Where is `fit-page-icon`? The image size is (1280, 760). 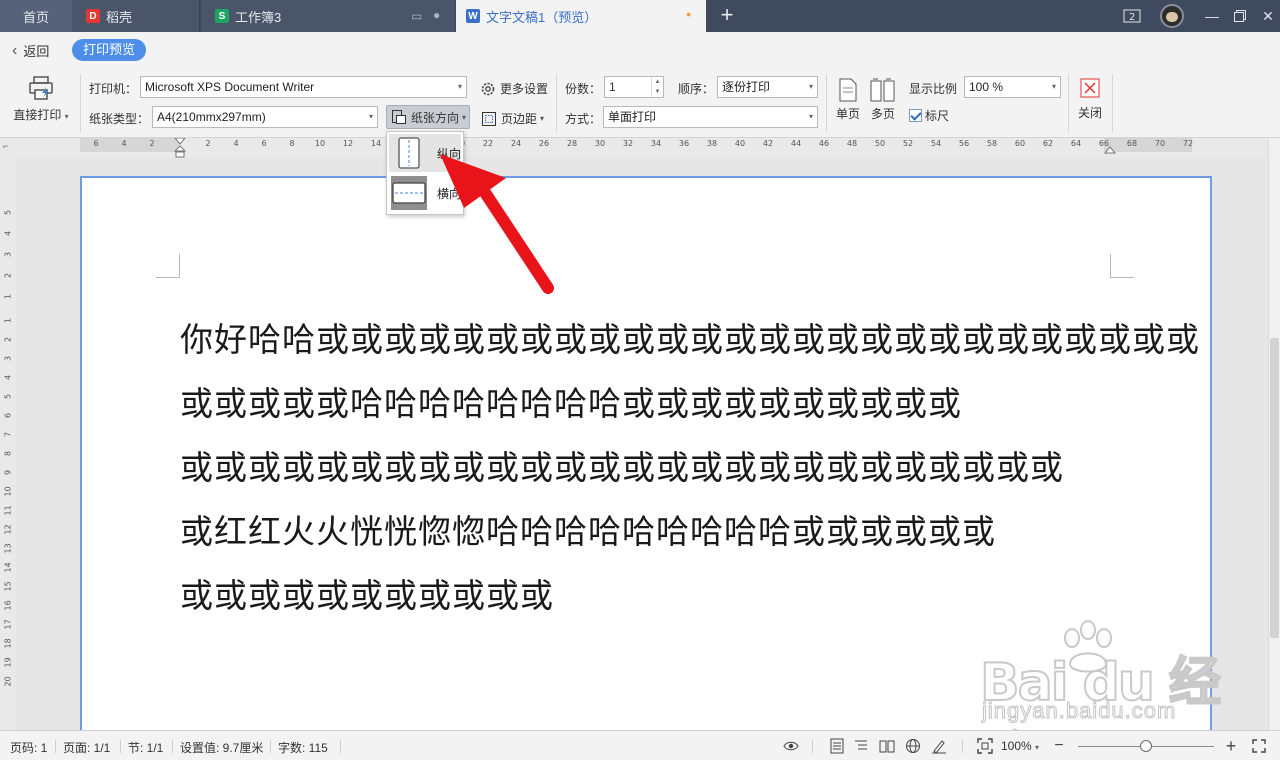
fit-page-icon is located at coordinates (985, 746).